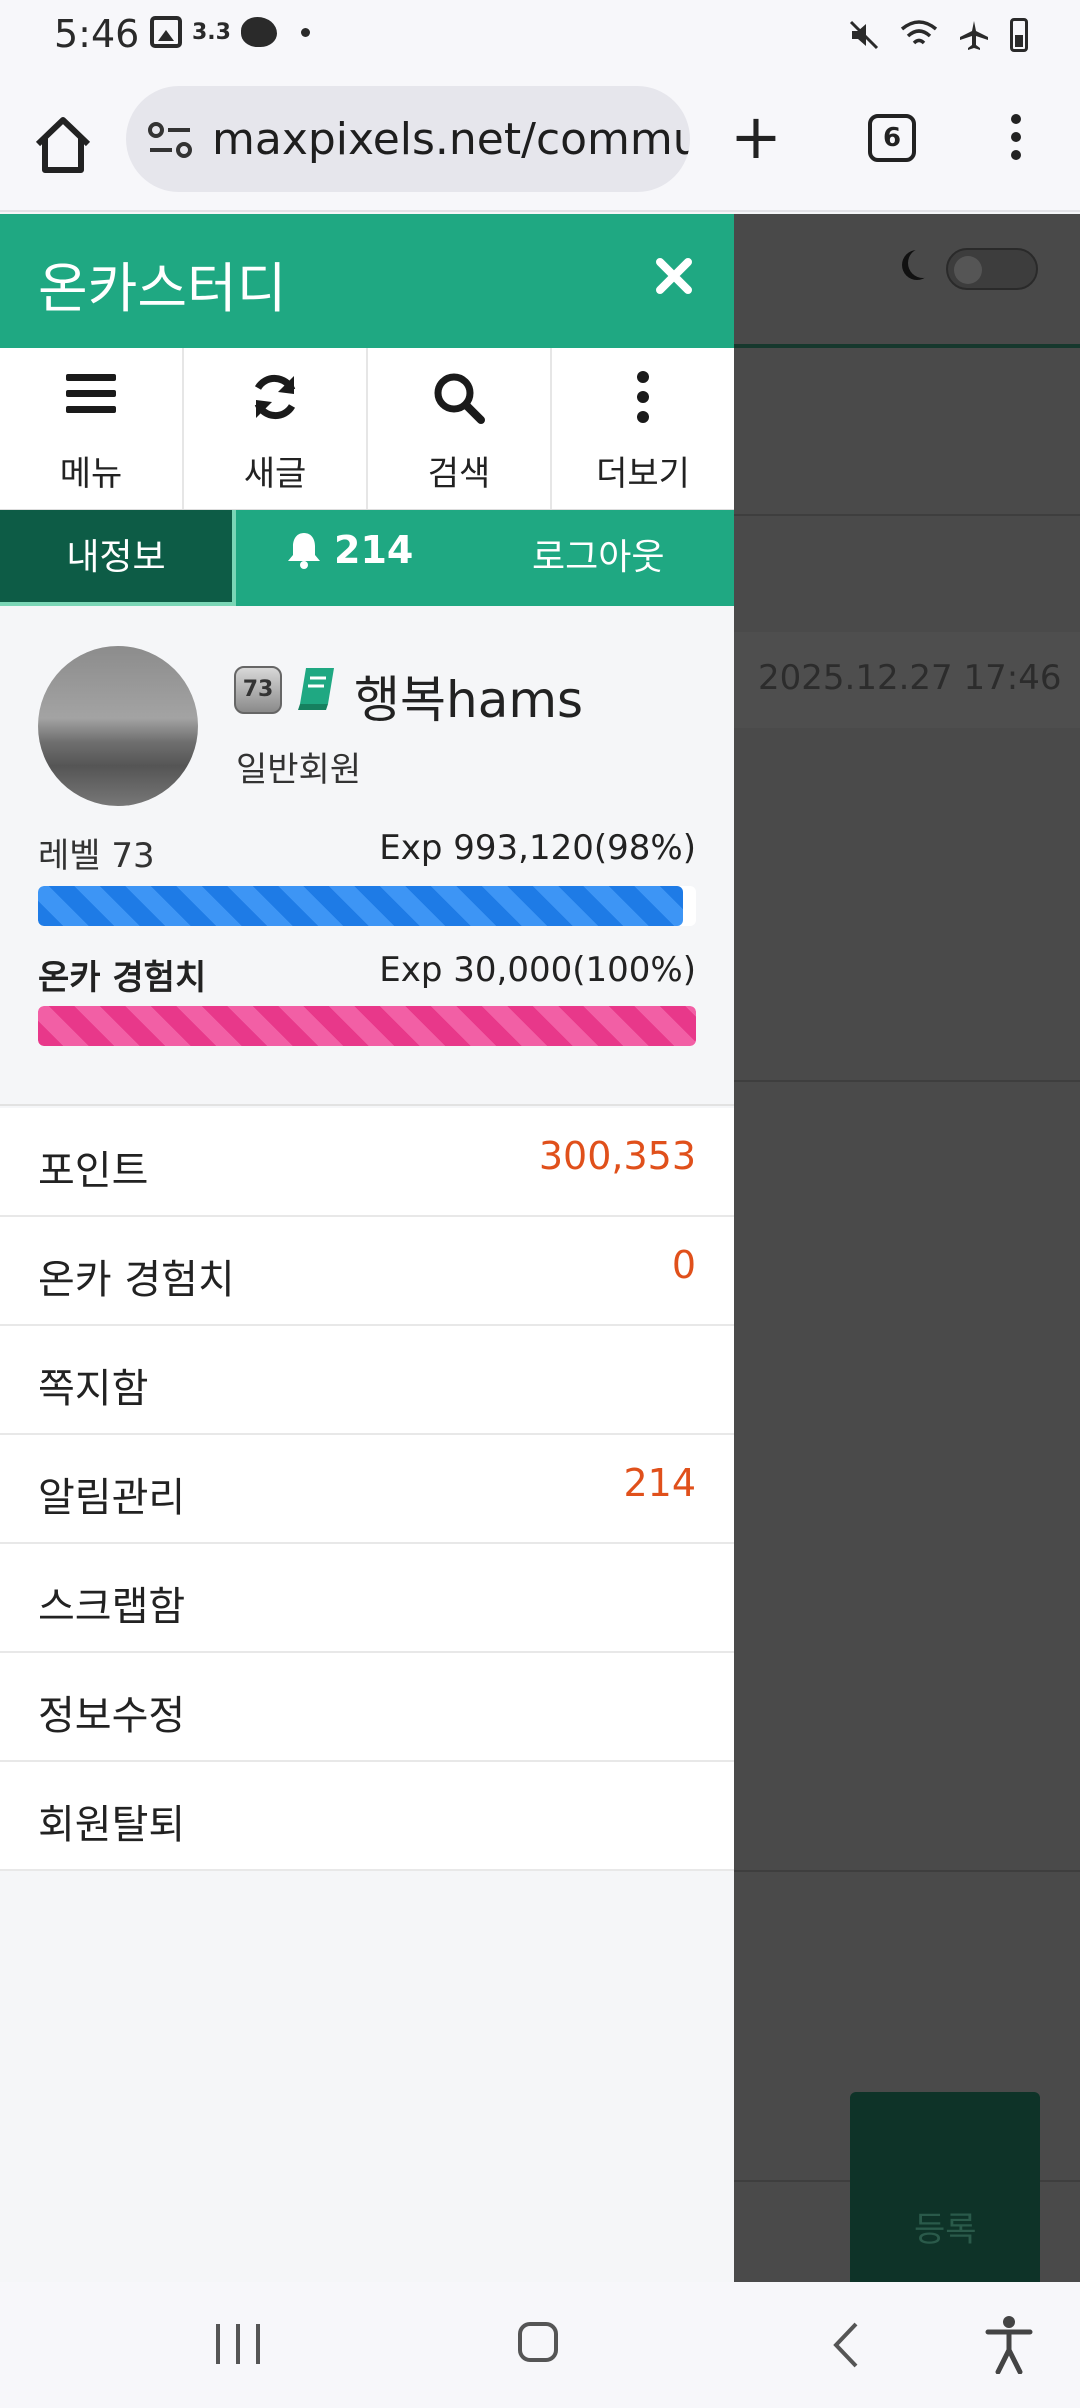  I want to click on moon-icon, so click(923, 263).